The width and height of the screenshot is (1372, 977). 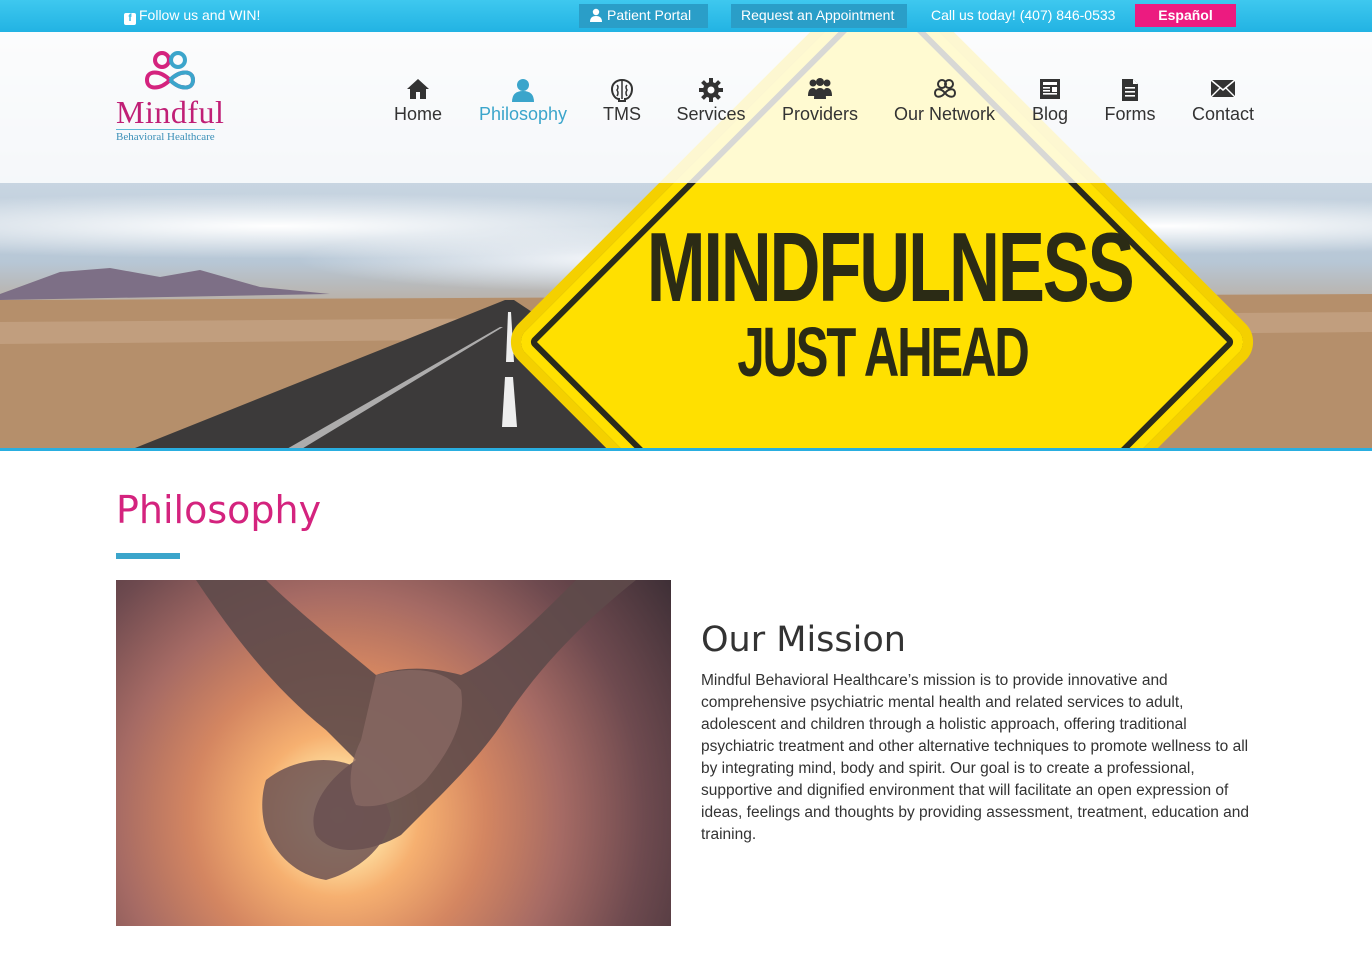 I want to click on nav-blog-label: Blog, so click(x=1050, y=114).